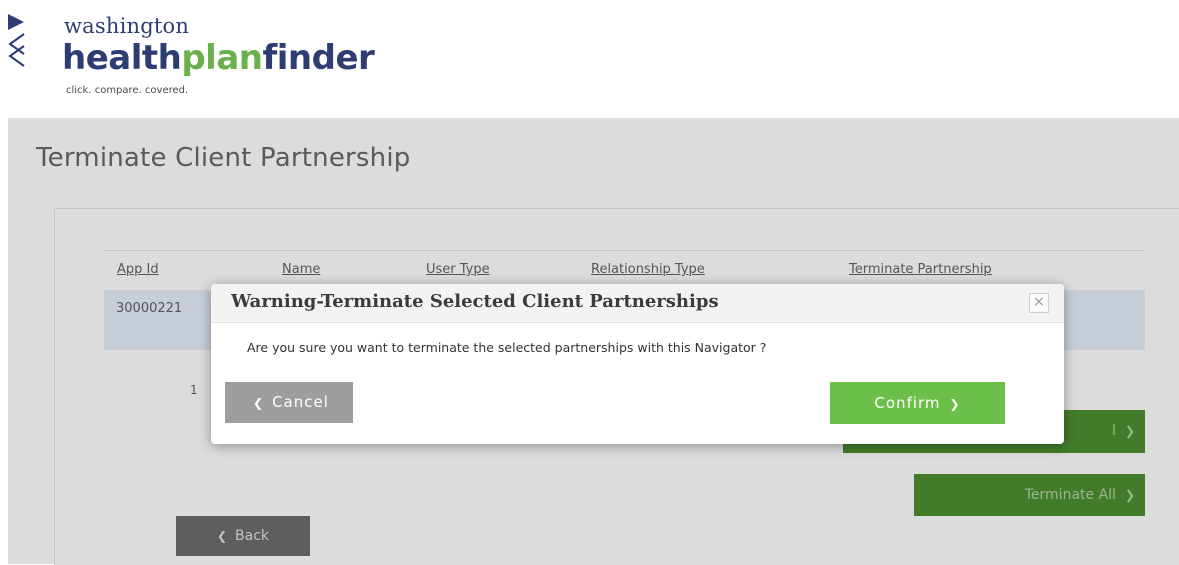 The image size is (1179, 565). I want to click on brand-arrow-icon, so click(16, 40).